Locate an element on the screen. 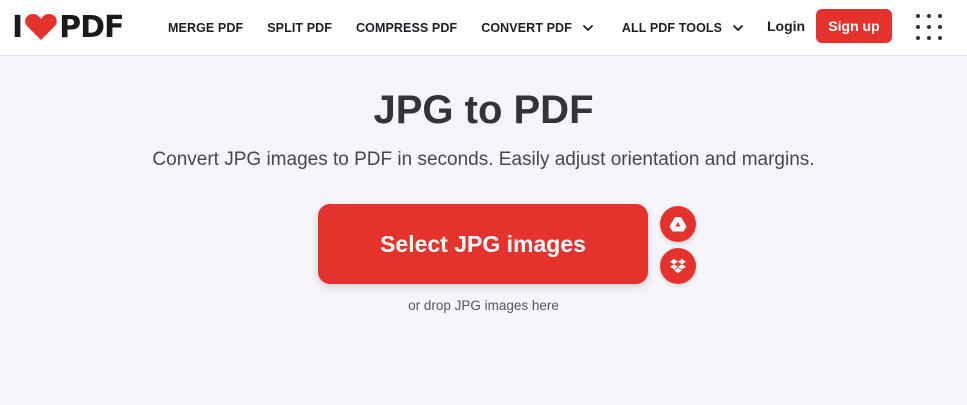 The width and height of the screenshot is (967, 405). google-drive-button is located at coordinates (678, 224).